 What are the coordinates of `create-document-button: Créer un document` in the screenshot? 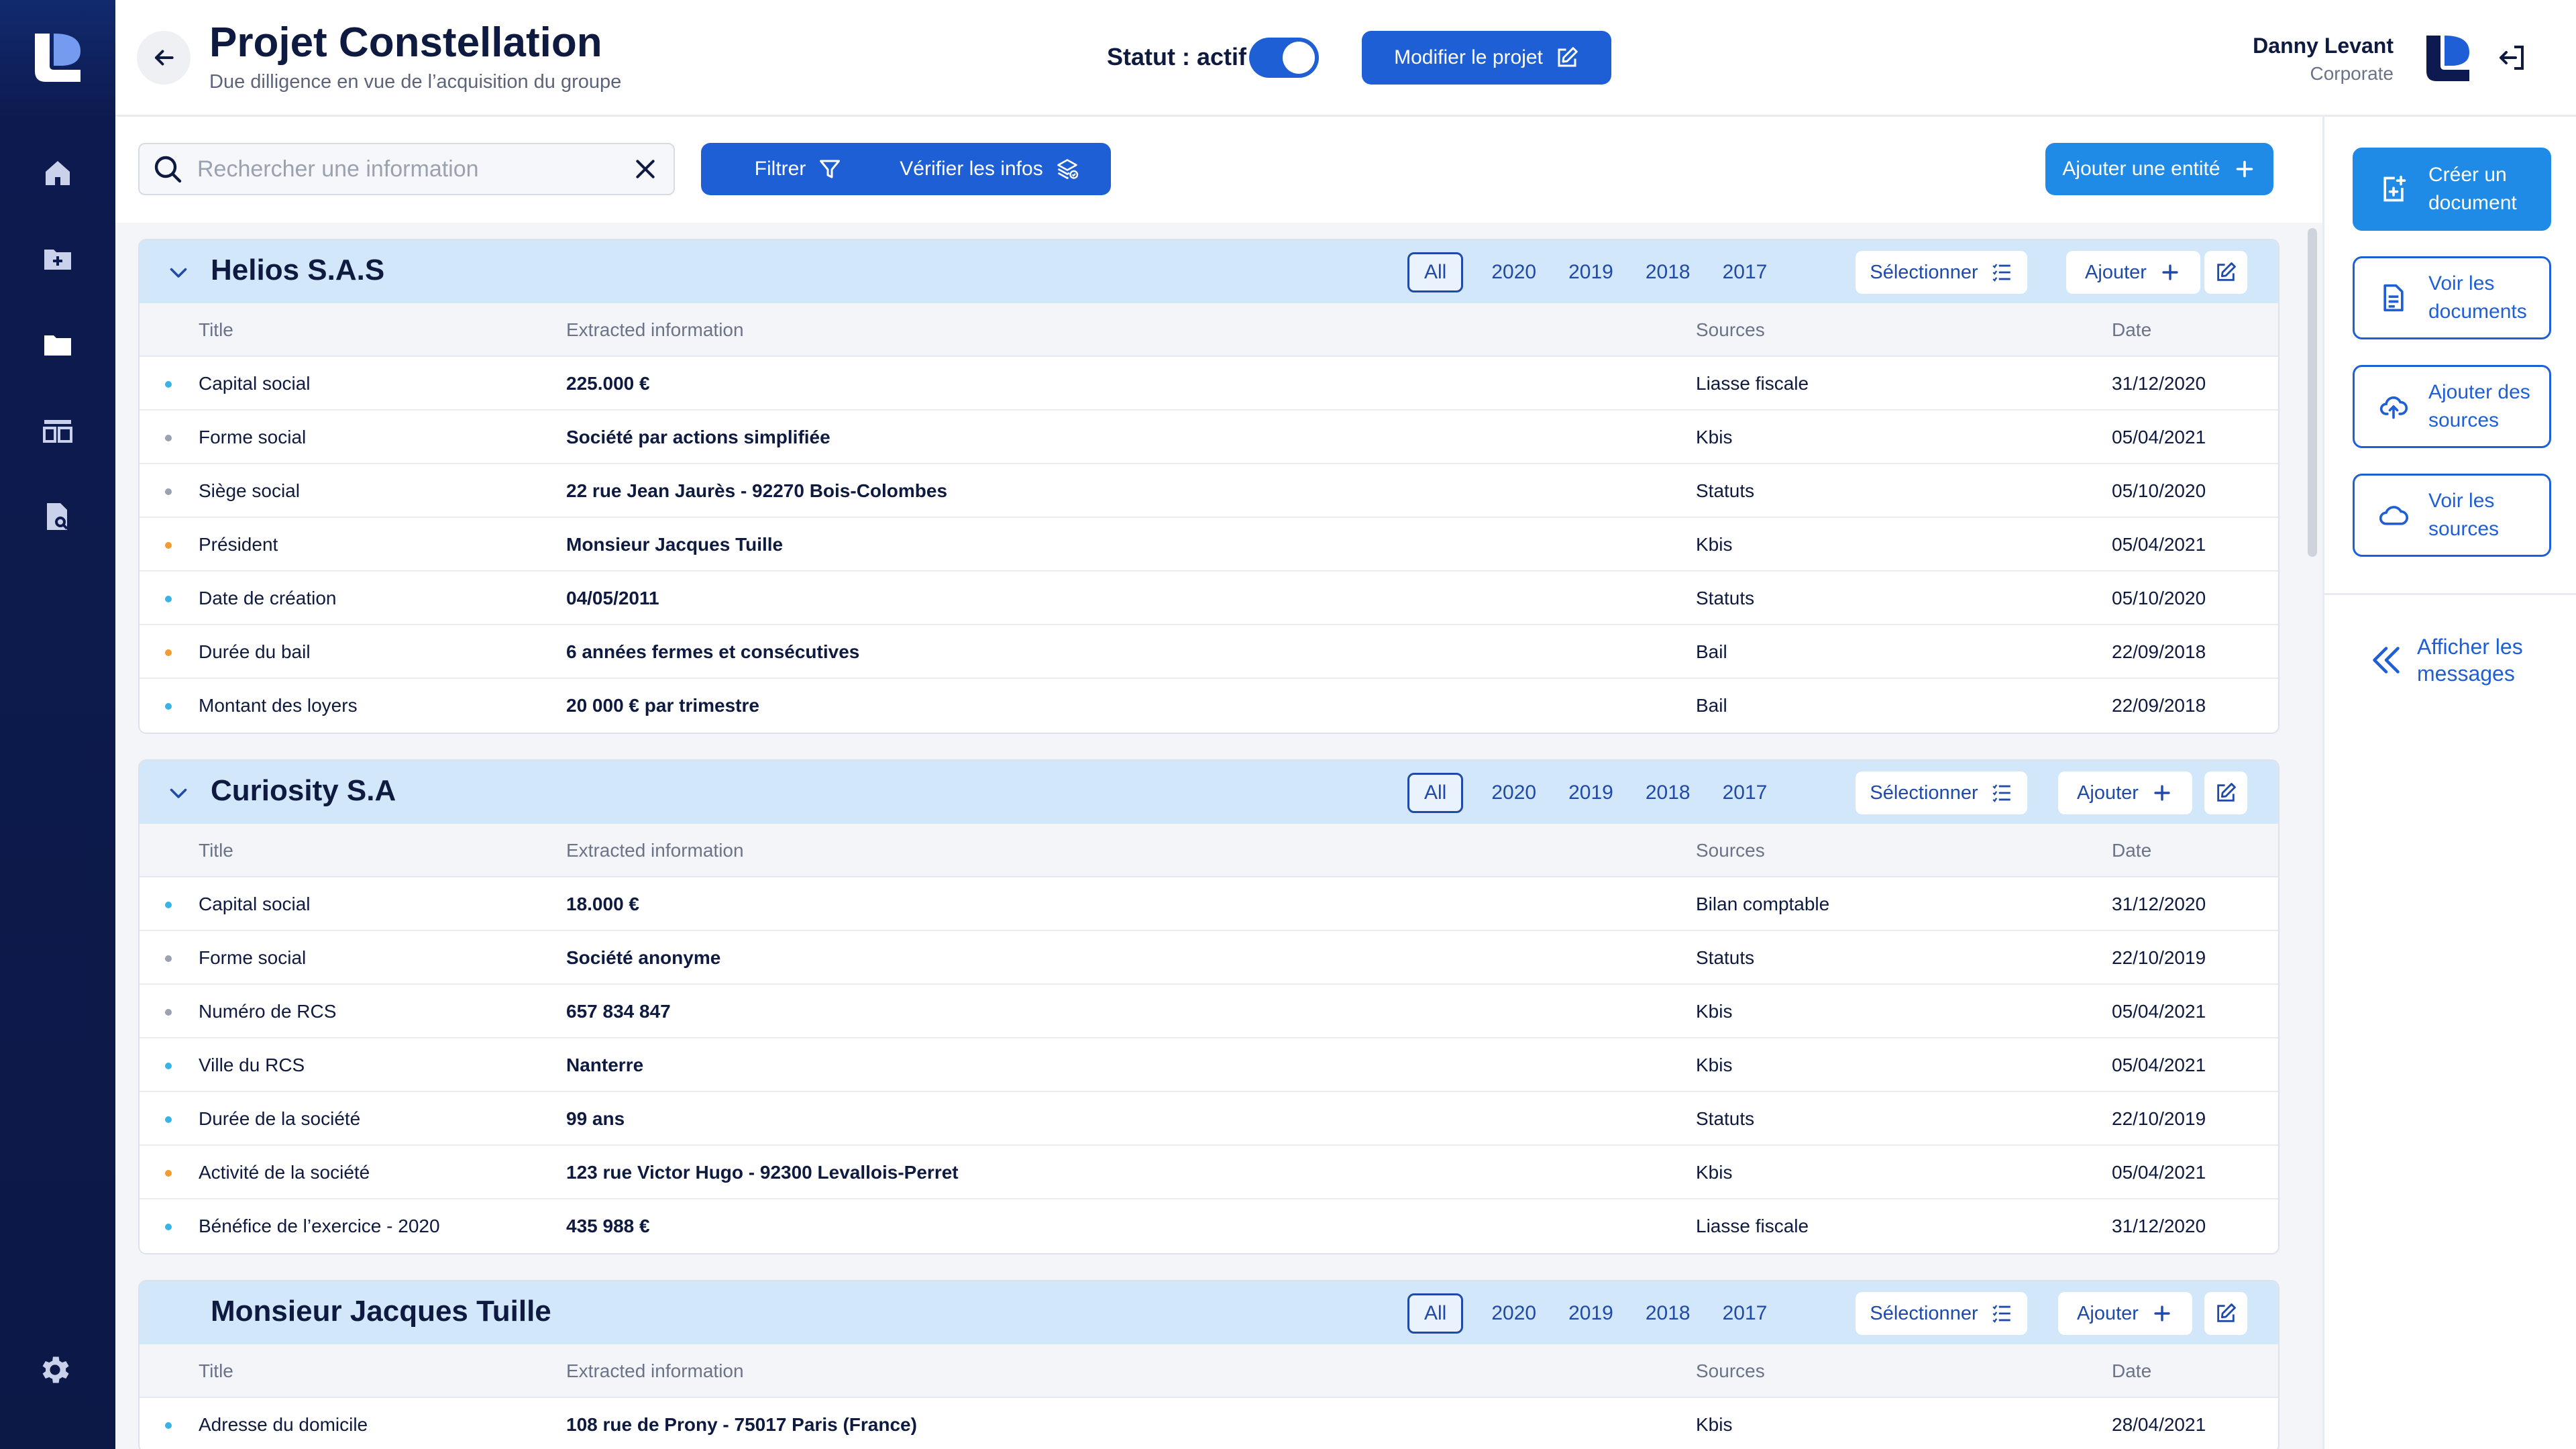 It's located at (2452, 189).